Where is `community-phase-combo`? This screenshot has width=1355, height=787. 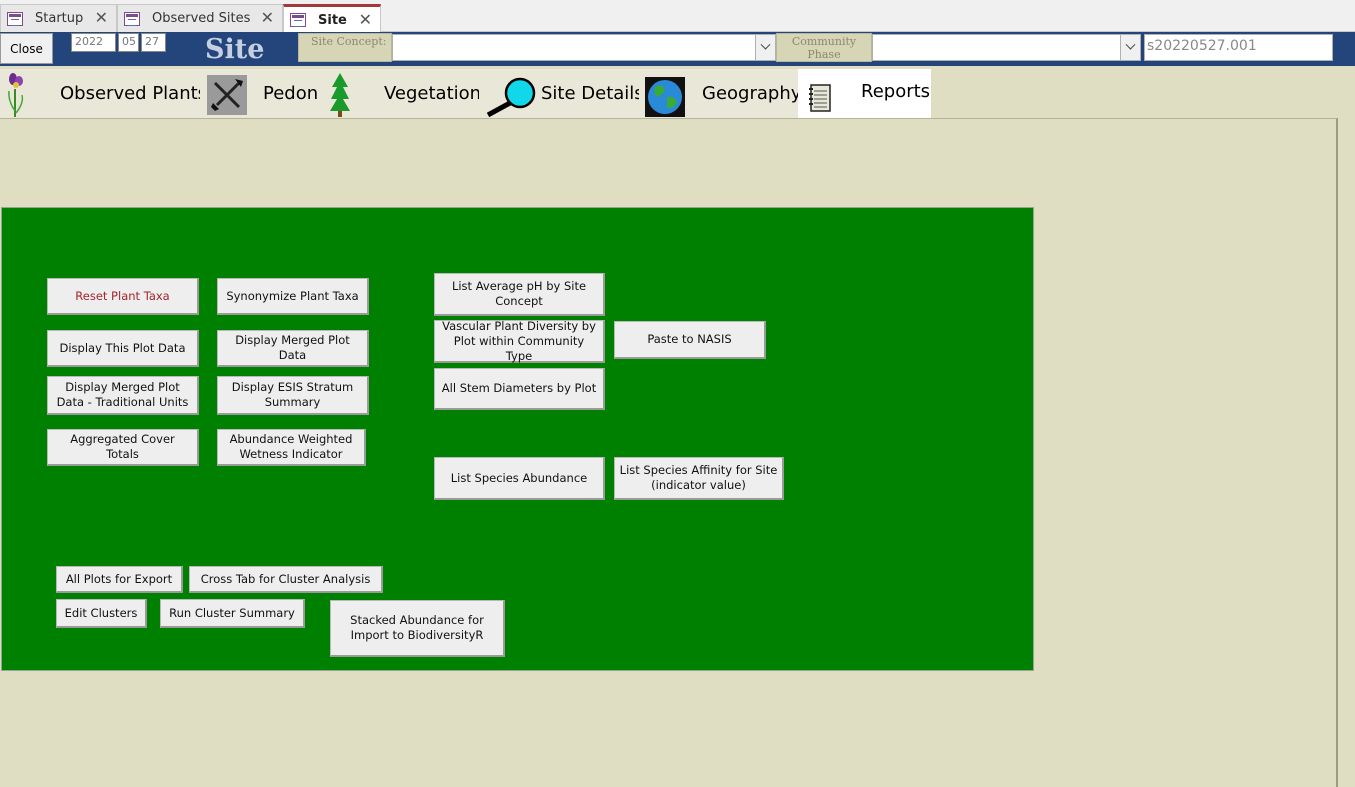 community-phase-combo is located at coordinates (1006, 47).